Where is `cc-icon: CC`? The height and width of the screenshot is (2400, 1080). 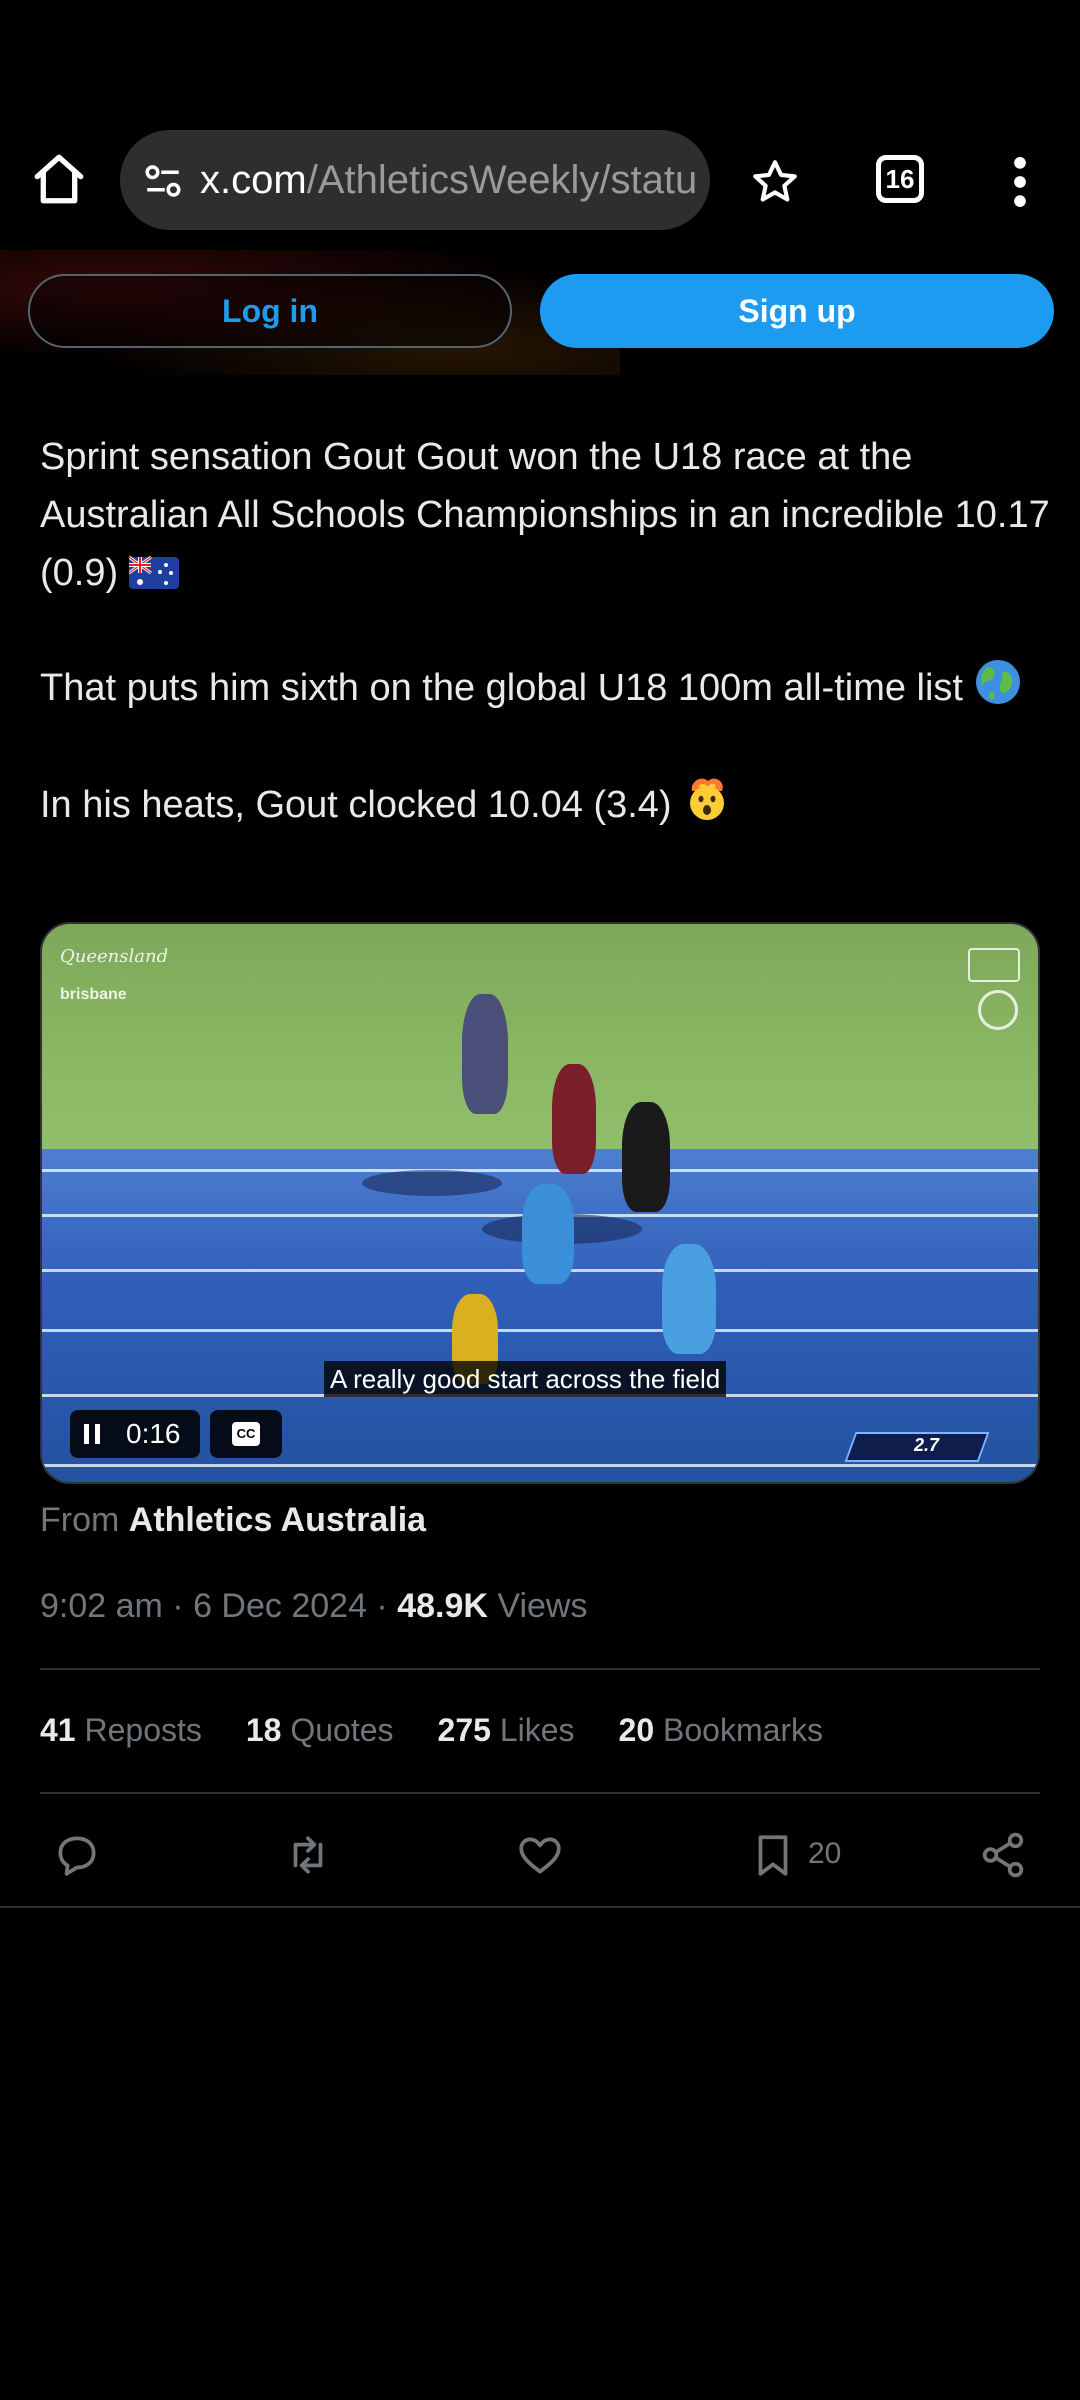 cc-icon: CC is located at coordinates (246, 1434).